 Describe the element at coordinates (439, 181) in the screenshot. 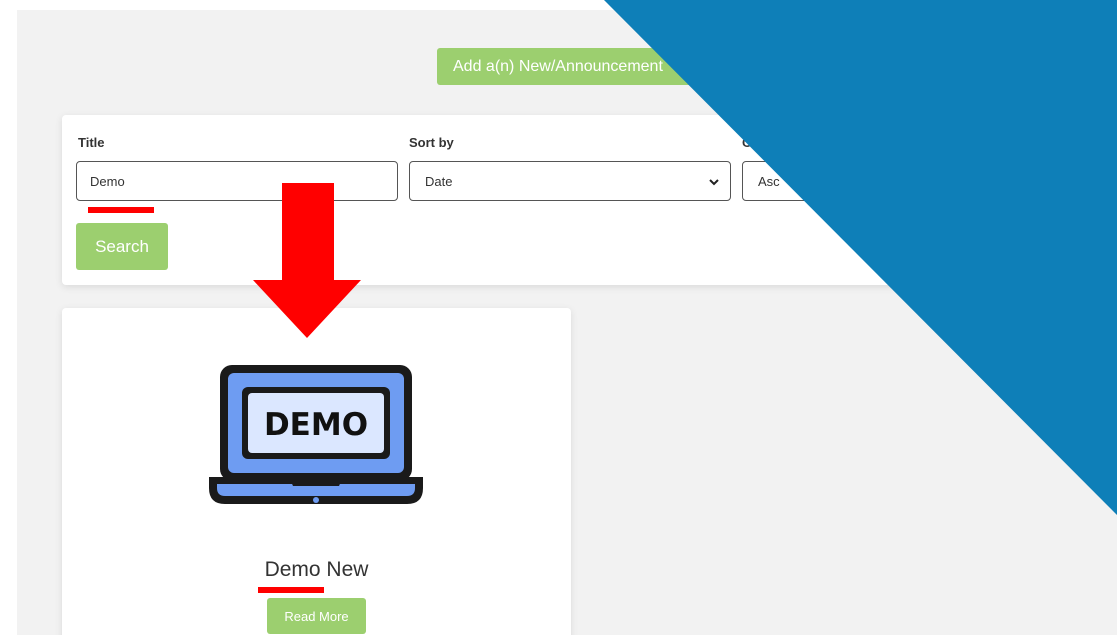

I see `sort-by-selected-value: Date` at that location.